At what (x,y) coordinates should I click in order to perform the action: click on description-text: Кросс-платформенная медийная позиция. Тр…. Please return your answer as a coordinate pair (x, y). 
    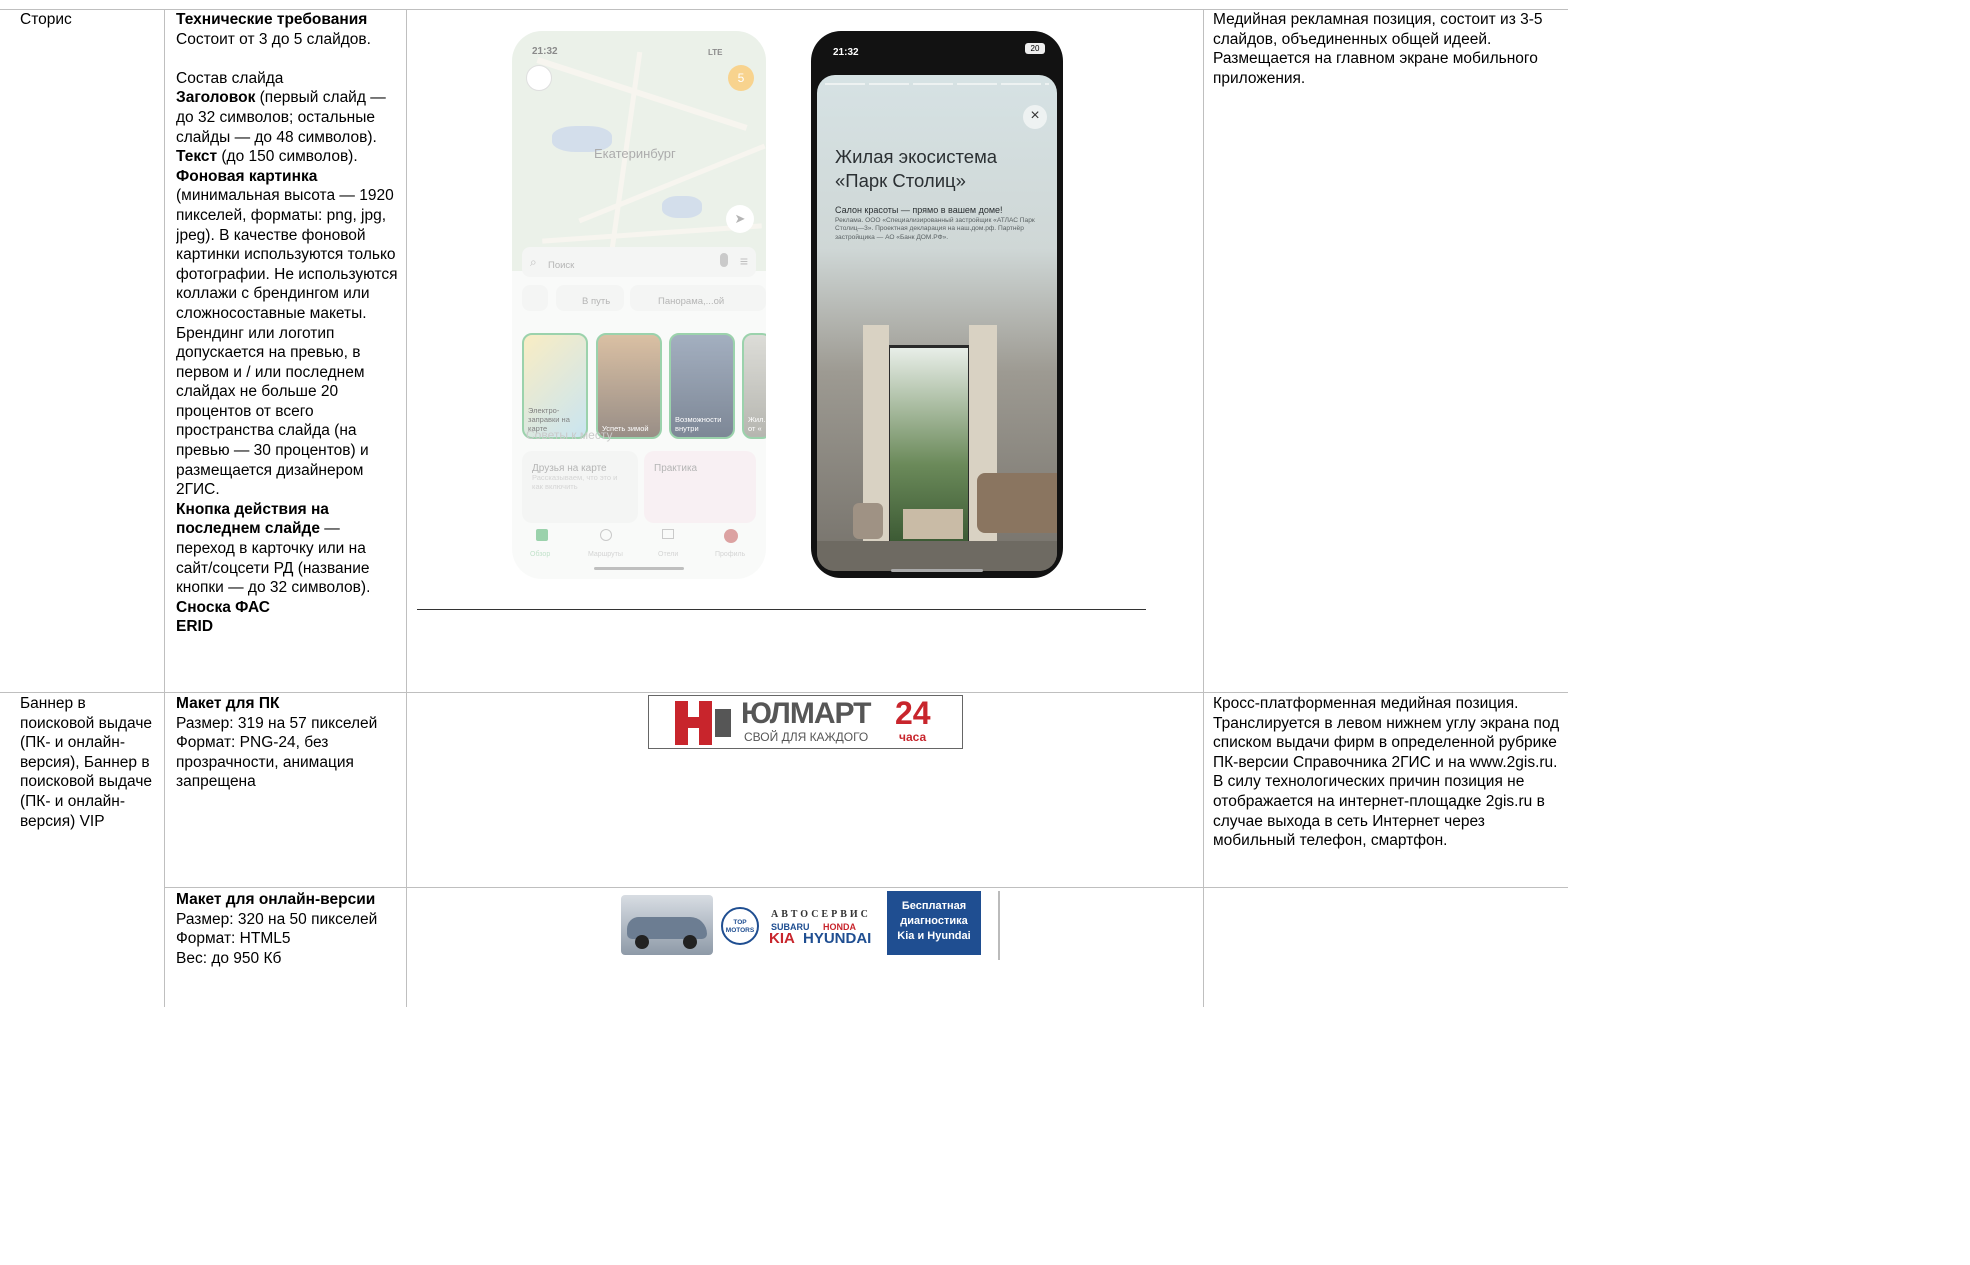
    Looking at the image, I should click on (1386, 772).